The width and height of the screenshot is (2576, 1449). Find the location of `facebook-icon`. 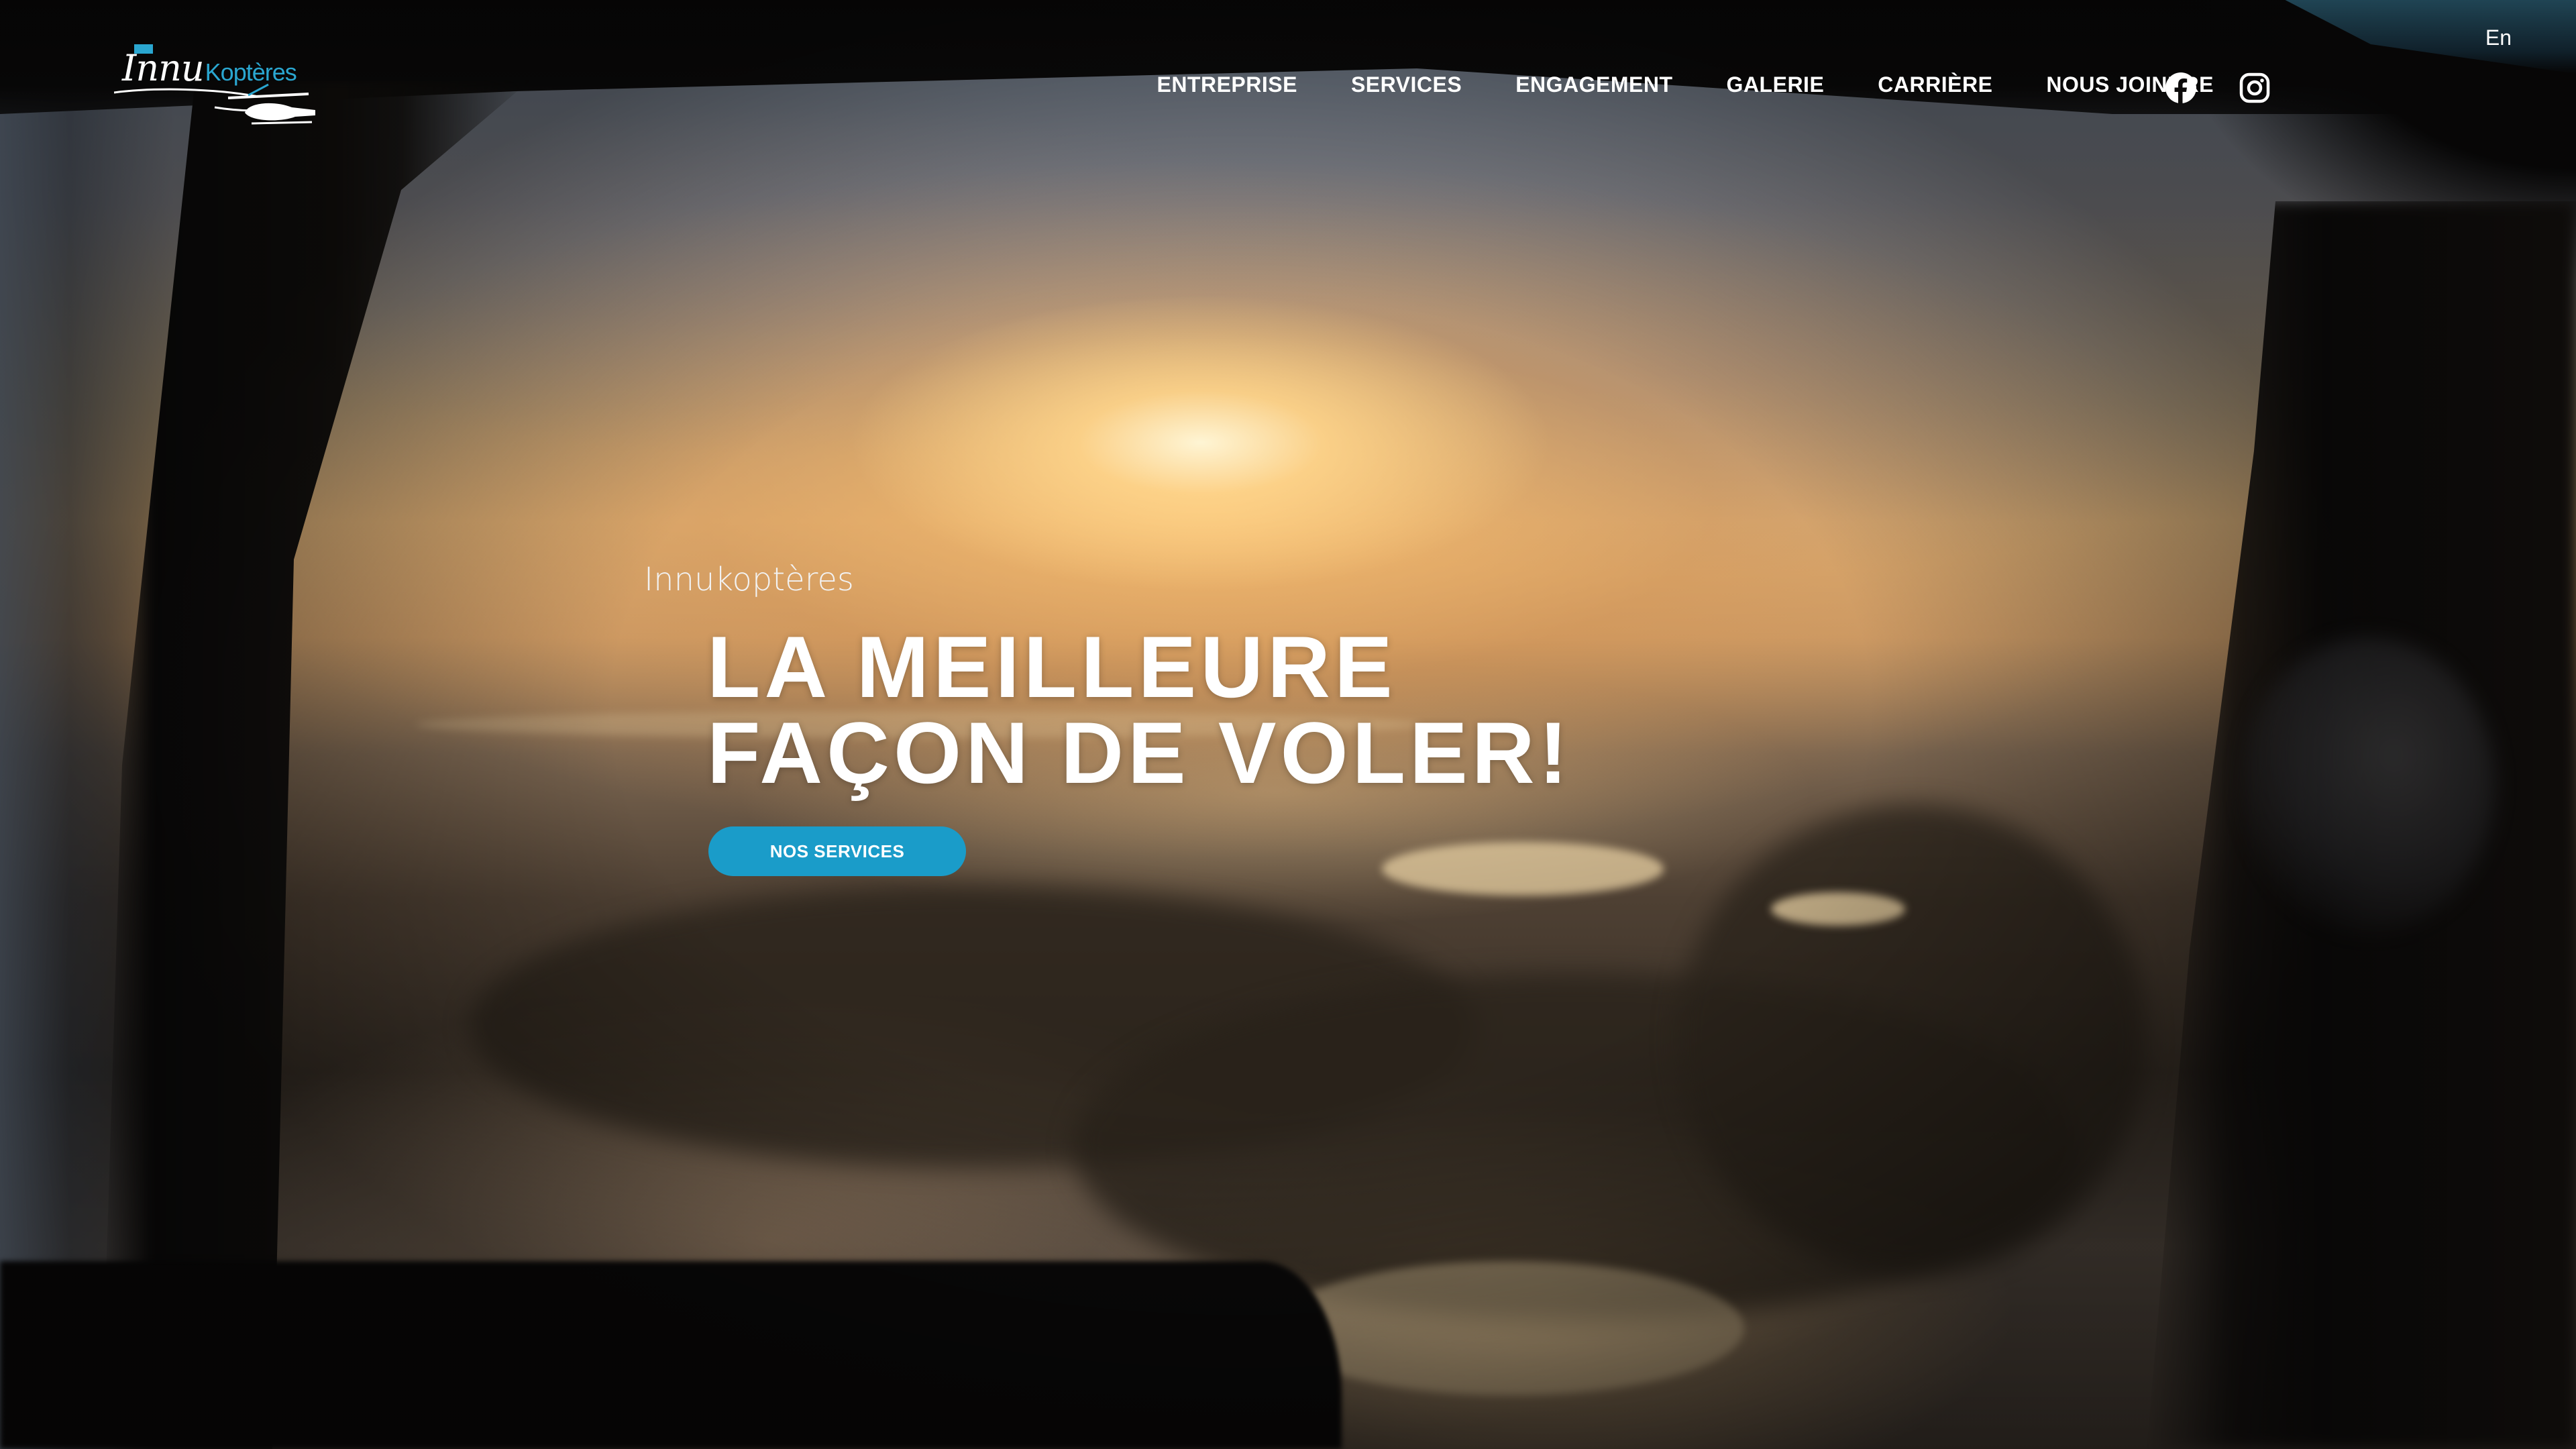

facebook-icon is located at coordinates (2180, 87).